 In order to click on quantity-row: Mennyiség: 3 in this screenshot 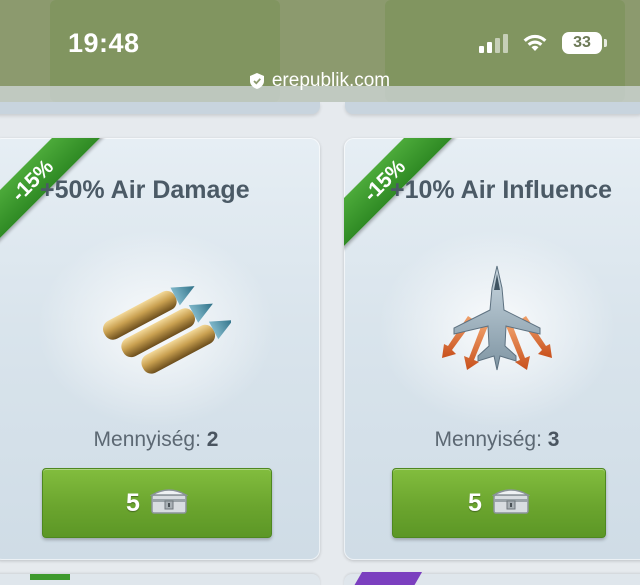, I will do `click(492, 440)`.